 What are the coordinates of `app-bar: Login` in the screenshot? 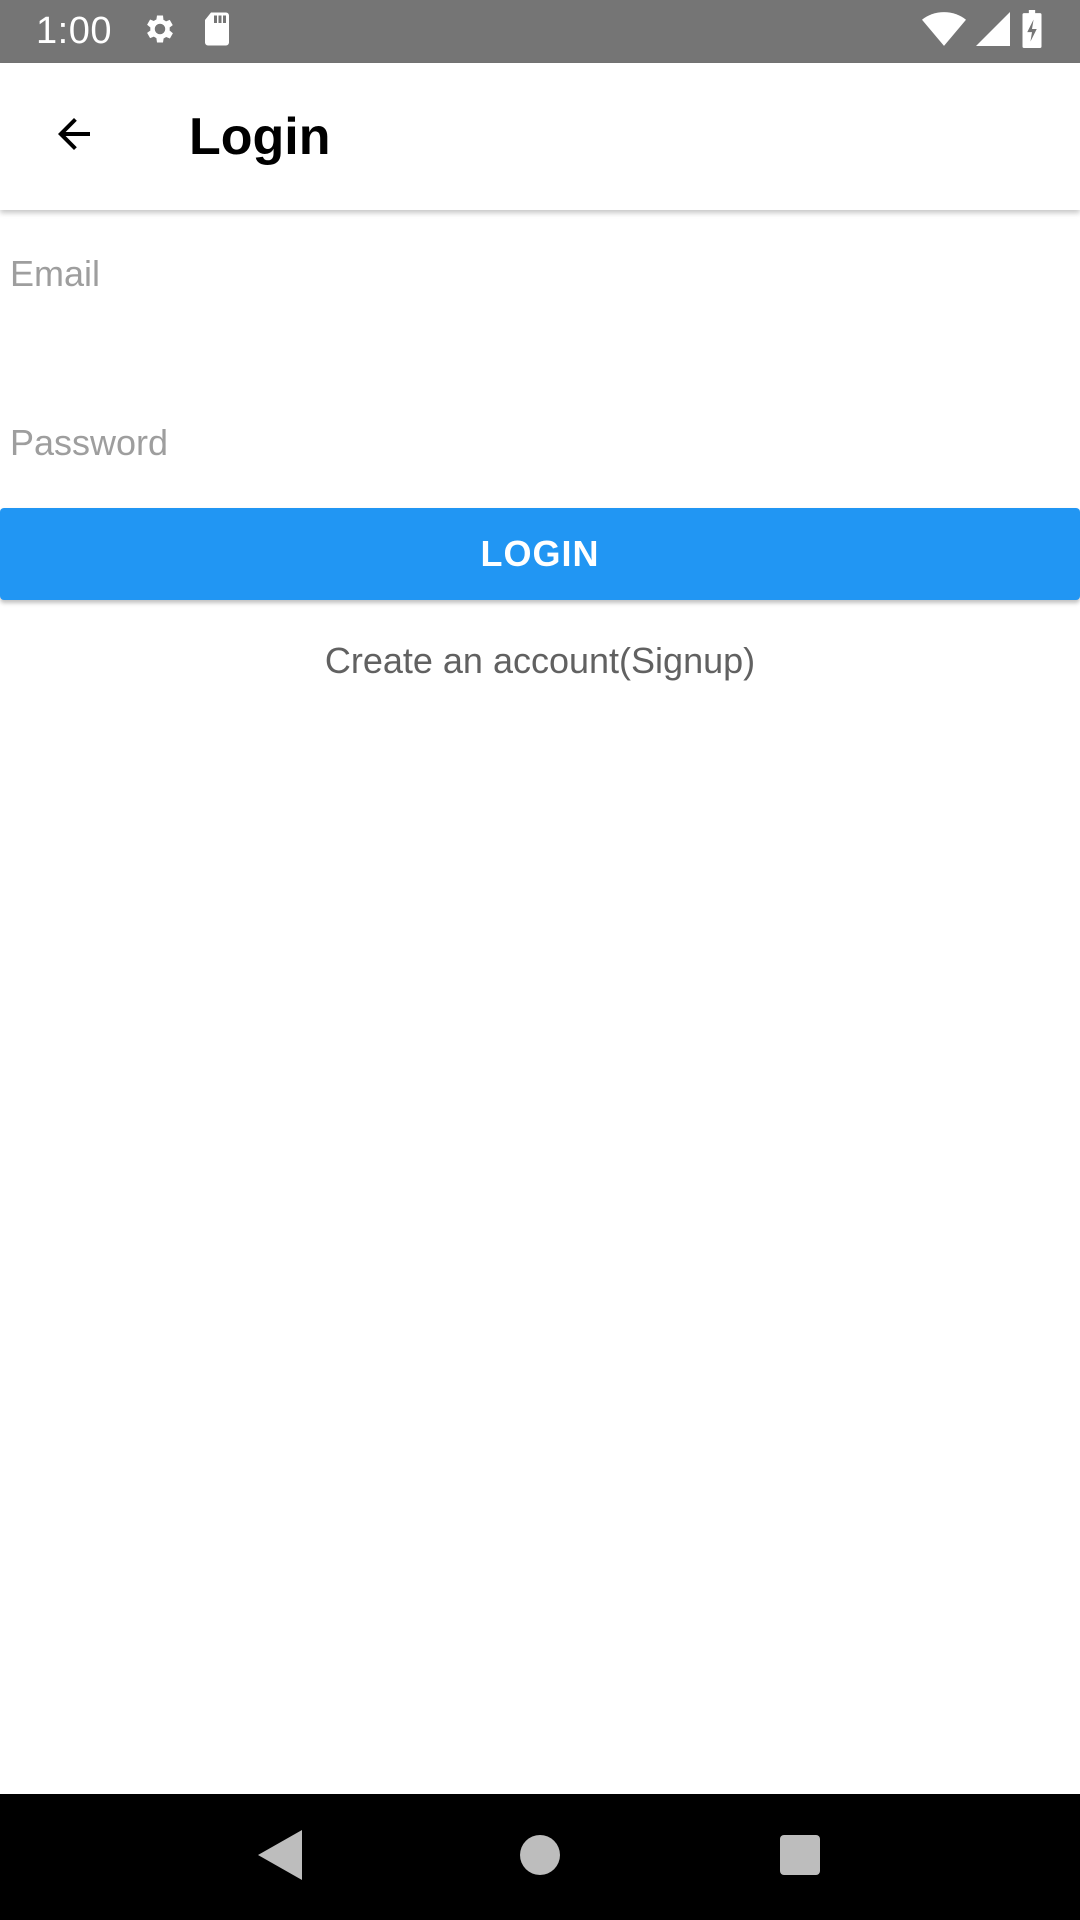 It's located at (540, 136).